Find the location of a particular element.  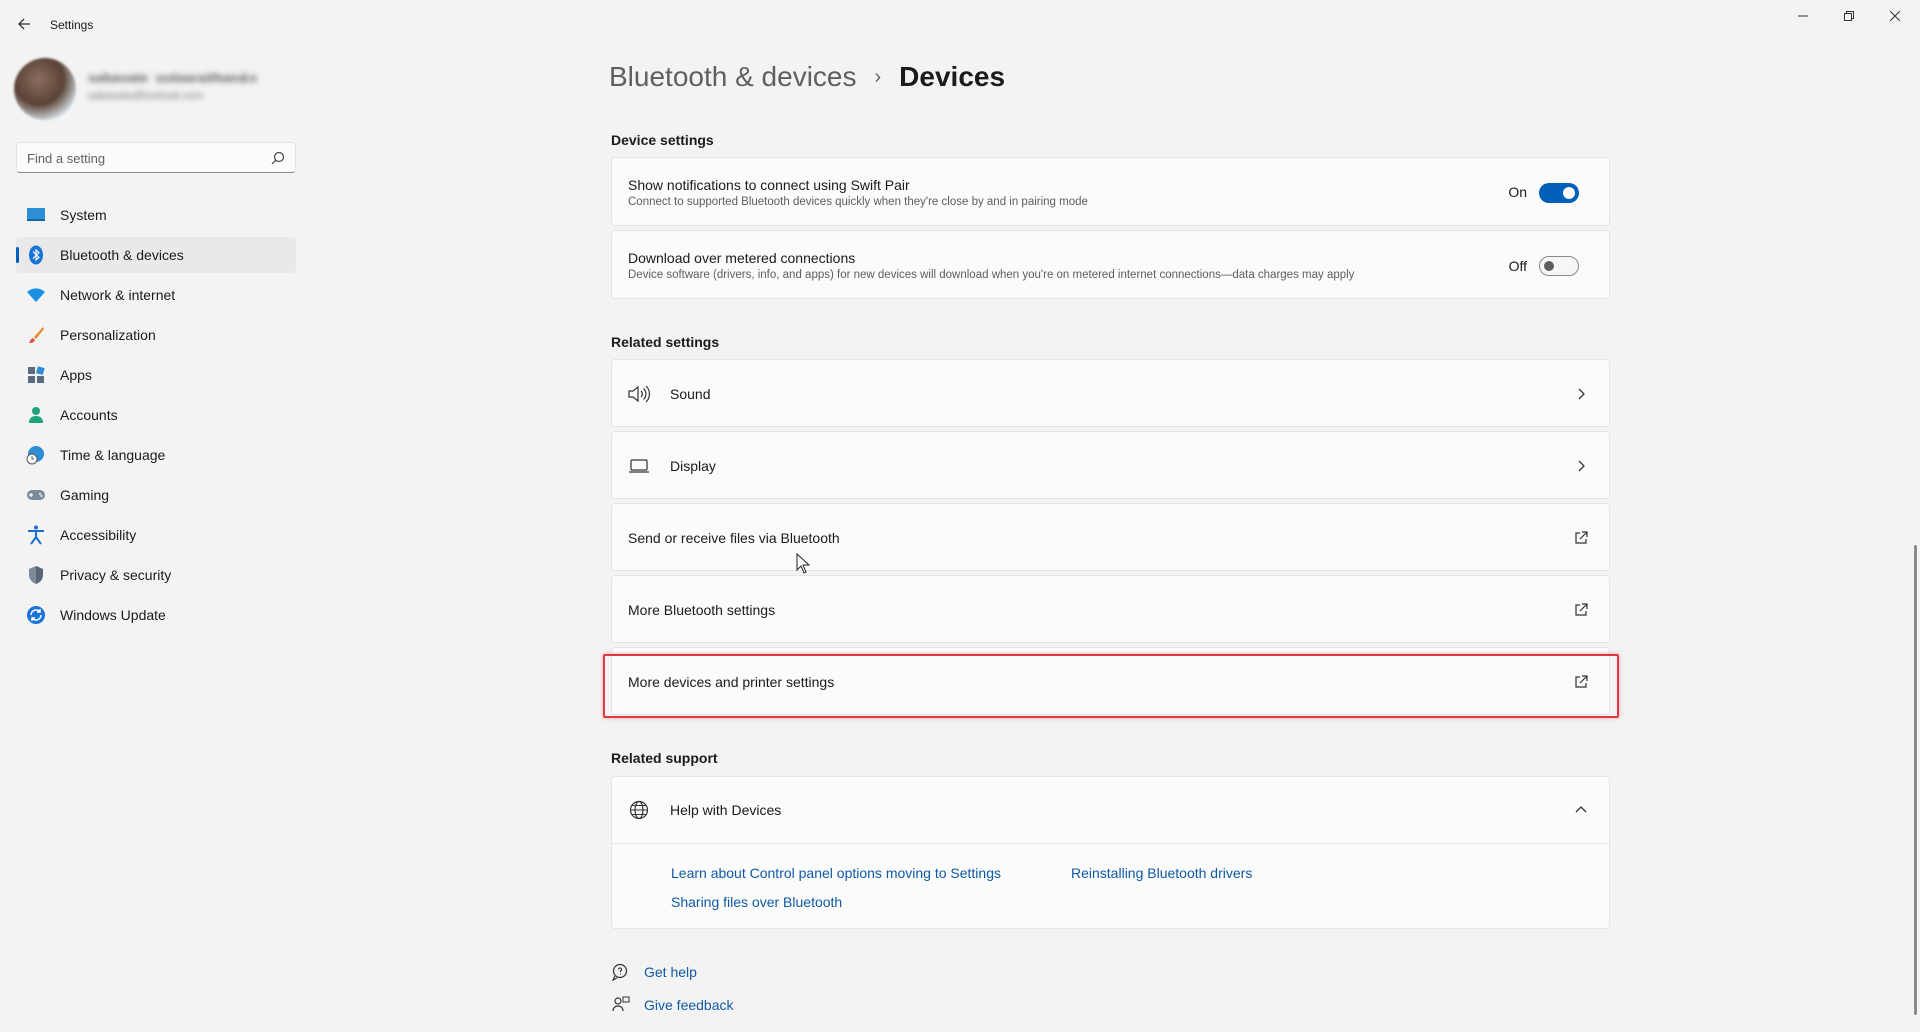

related-send-receive-files: Send or receive files via Bluetooth is located at coordinates (1110, 537).